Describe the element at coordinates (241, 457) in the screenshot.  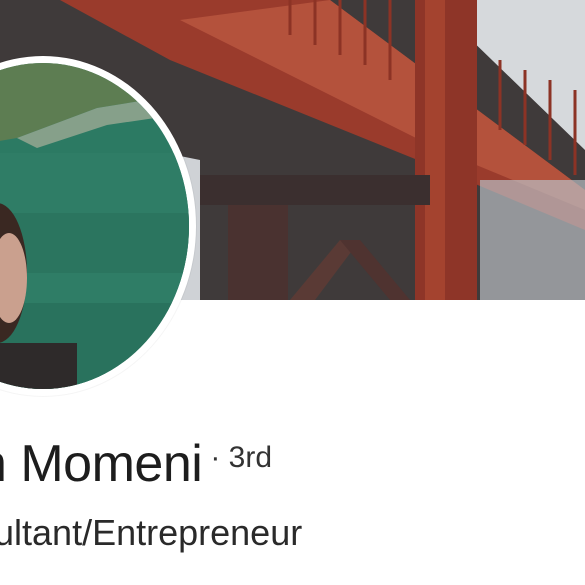
I see `connection-degree: · 3rd` at that location.